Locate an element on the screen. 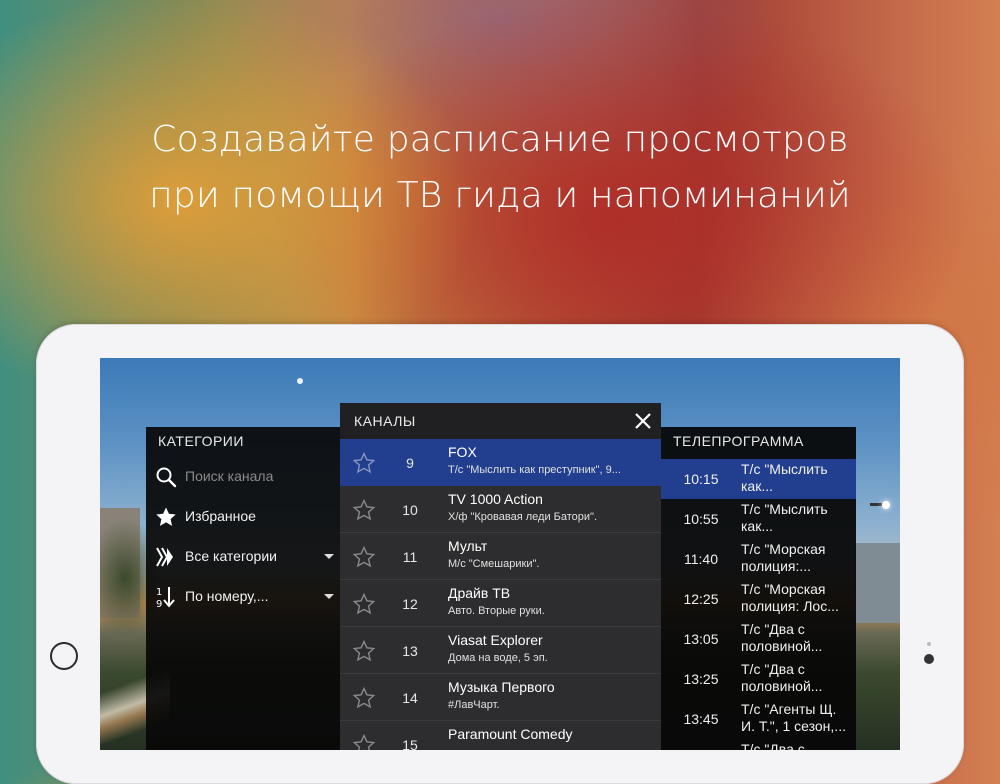  guide-time: 13:25 is located at coordinates (701, 679).